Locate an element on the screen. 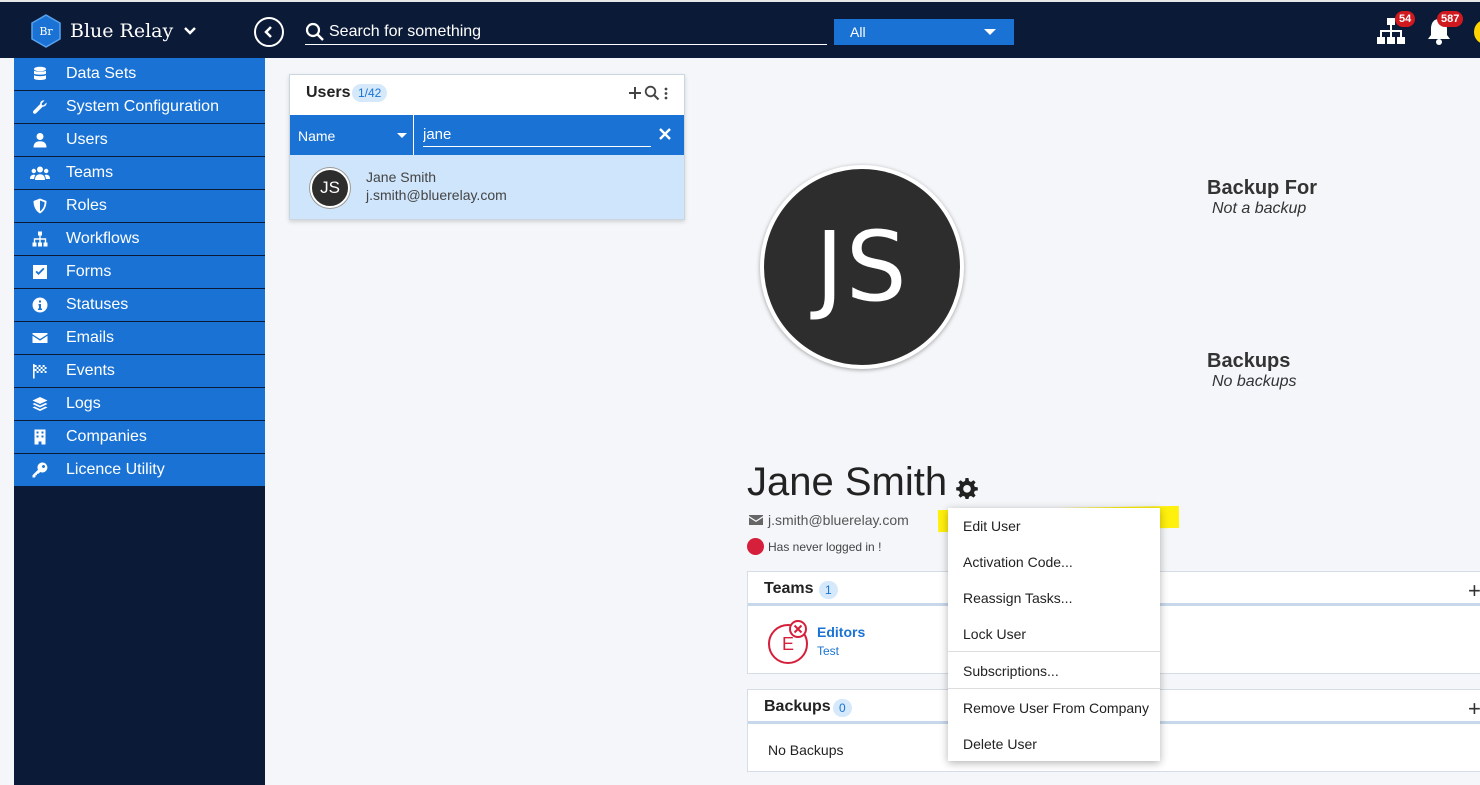 Image resolution: width=1480 pixels, height=785 pixels. building-icon is located at coordinates (40, 437).